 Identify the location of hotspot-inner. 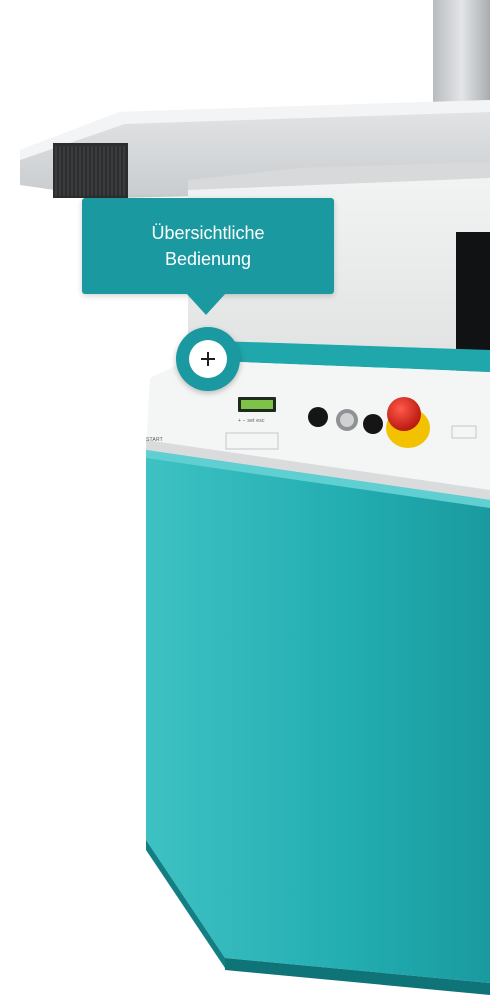
(208, 359).